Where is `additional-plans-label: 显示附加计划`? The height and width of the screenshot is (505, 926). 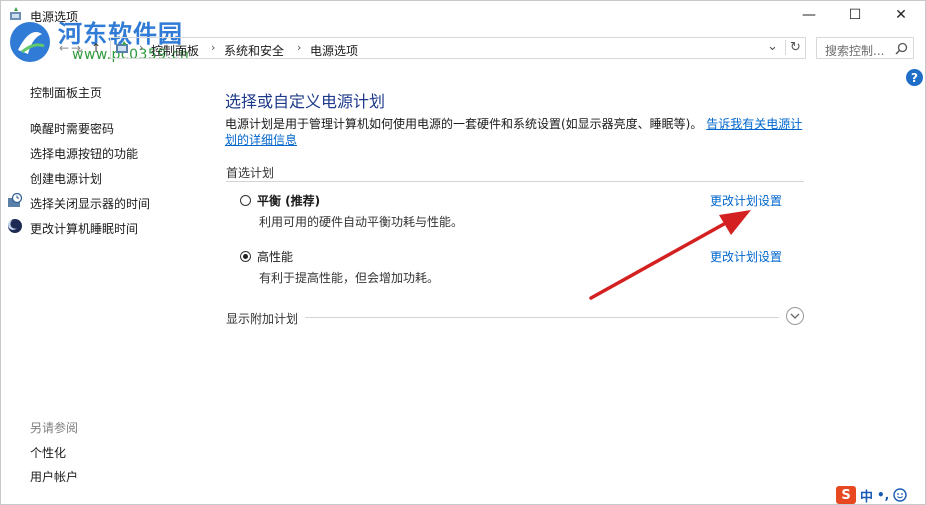
additional-plans-label: 显示附加计划 is located at coordinates (262, 318).